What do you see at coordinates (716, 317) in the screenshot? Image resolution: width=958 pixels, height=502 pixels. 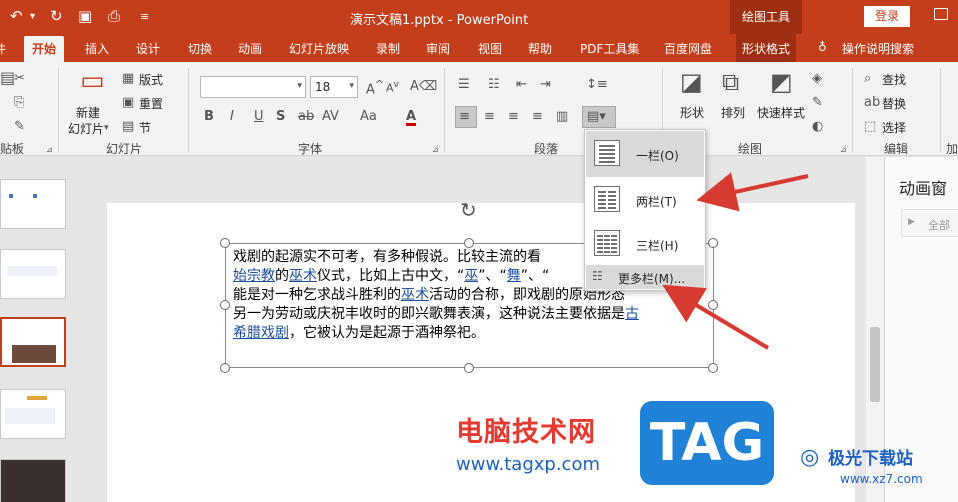 I see `arrow-to-more-columns` at bounding box center [716, 317].